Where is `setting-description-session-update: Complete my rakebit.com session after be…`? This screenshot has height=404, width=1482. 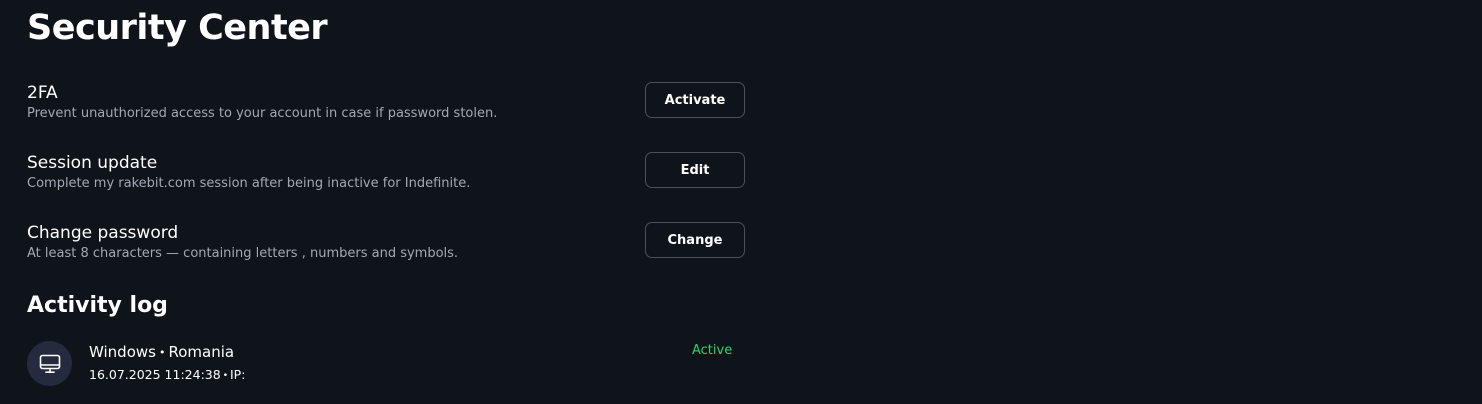 setting-description-session-update: Complete my rakebit.com session after be… is located at coordinates (249, 183).